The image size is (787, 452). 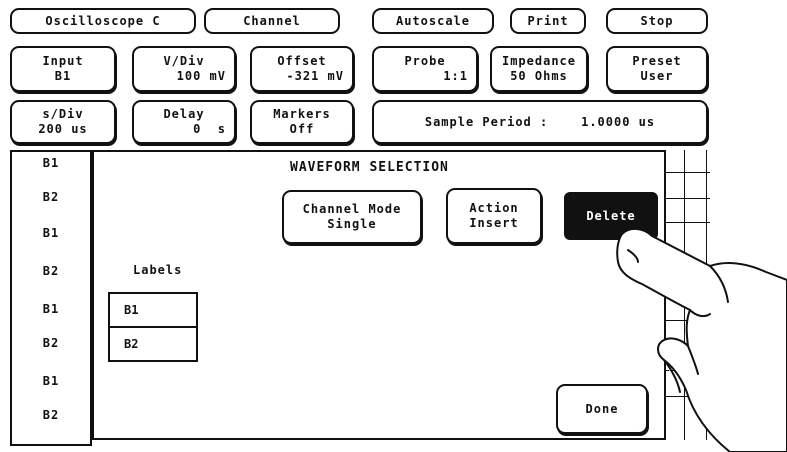 I want to click on oscilloscope-menu-button: Oscilloscope C, so click(x=103, y=21).